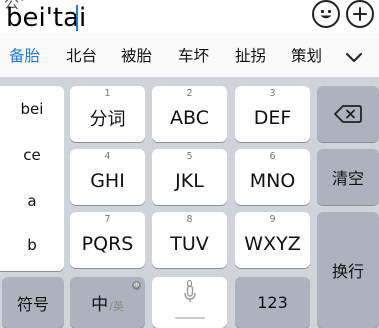  Describe the element at coordinates (189, 177) in the screenshot. I see `key-jkl: 5 JKL` at that location.